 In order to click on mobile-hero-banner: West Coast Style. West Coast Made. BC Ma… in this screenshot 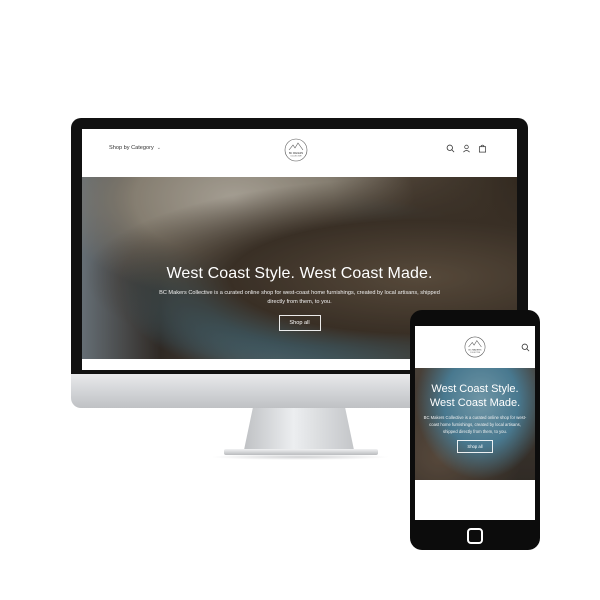, I will do `click(475, 424)`.